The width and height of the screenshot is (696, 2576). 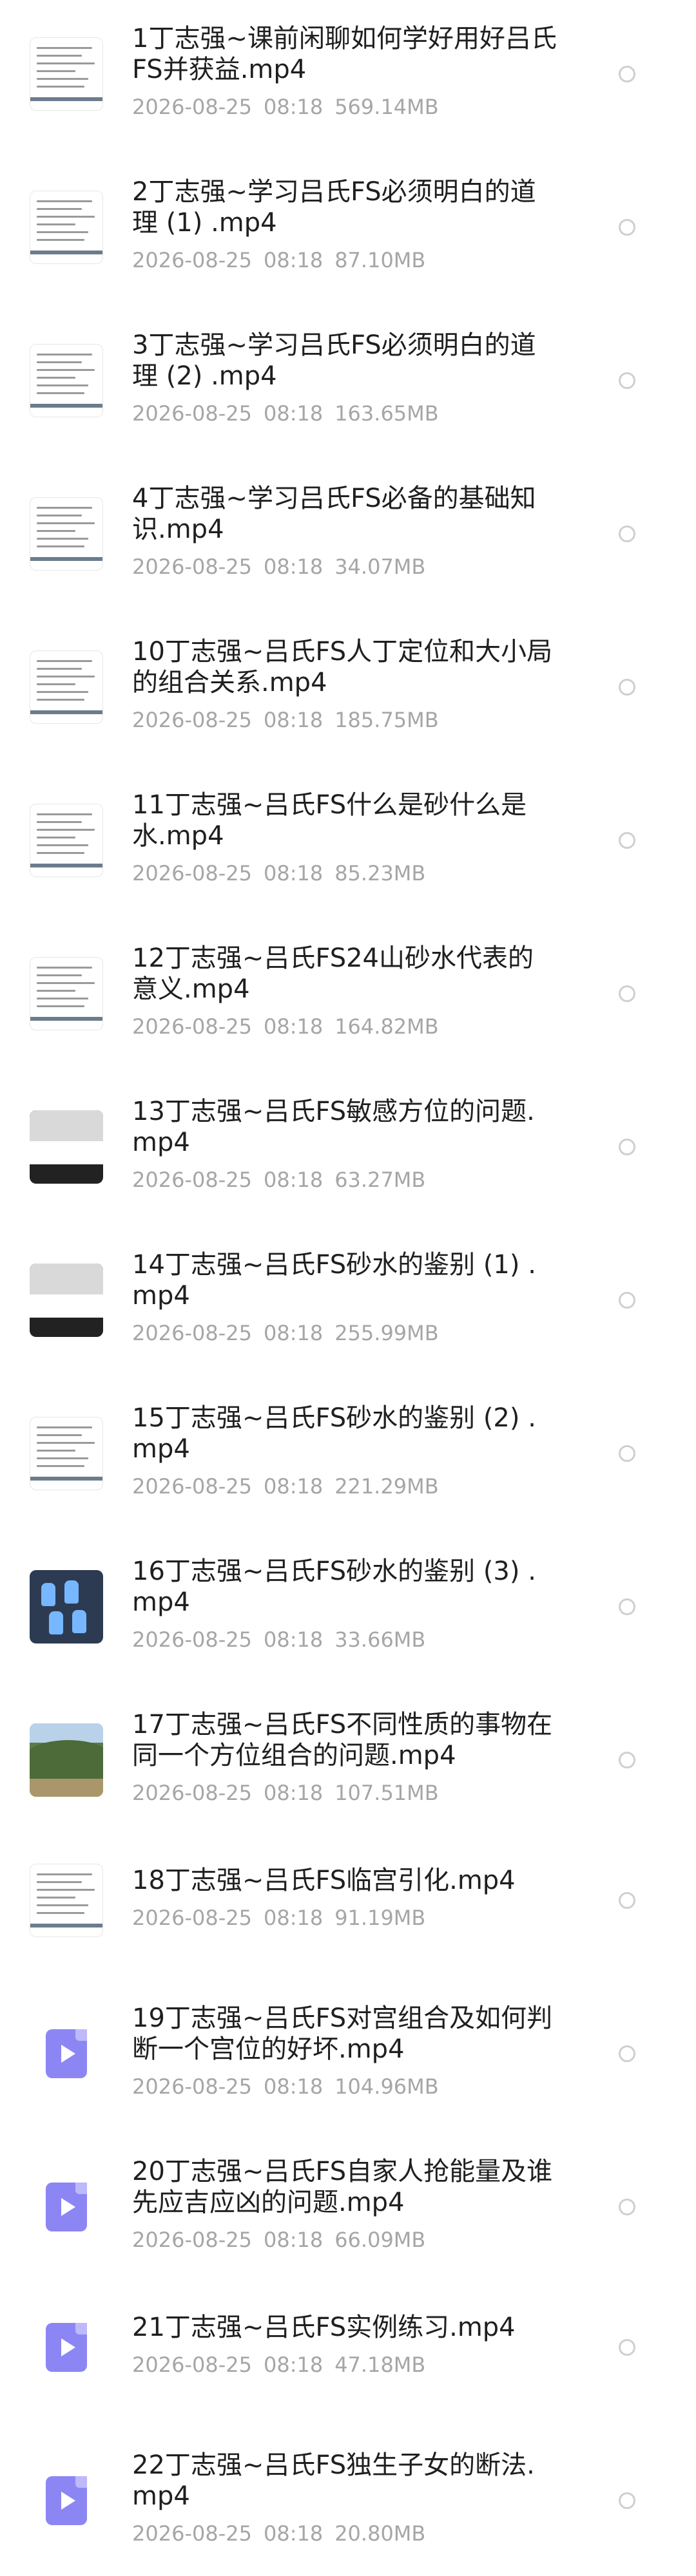 I want to click on file-size: 34.07MB, so click(x=380, y=566).